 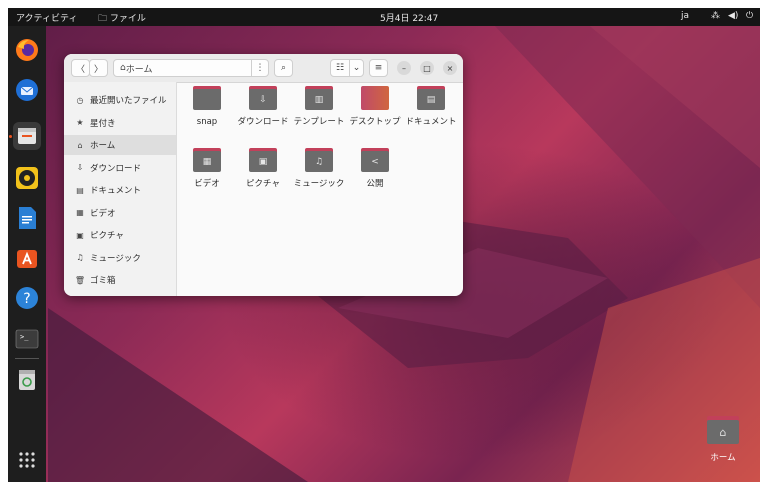 I want to click on sidebar-icon: ♫, so click(x=80, y=257).